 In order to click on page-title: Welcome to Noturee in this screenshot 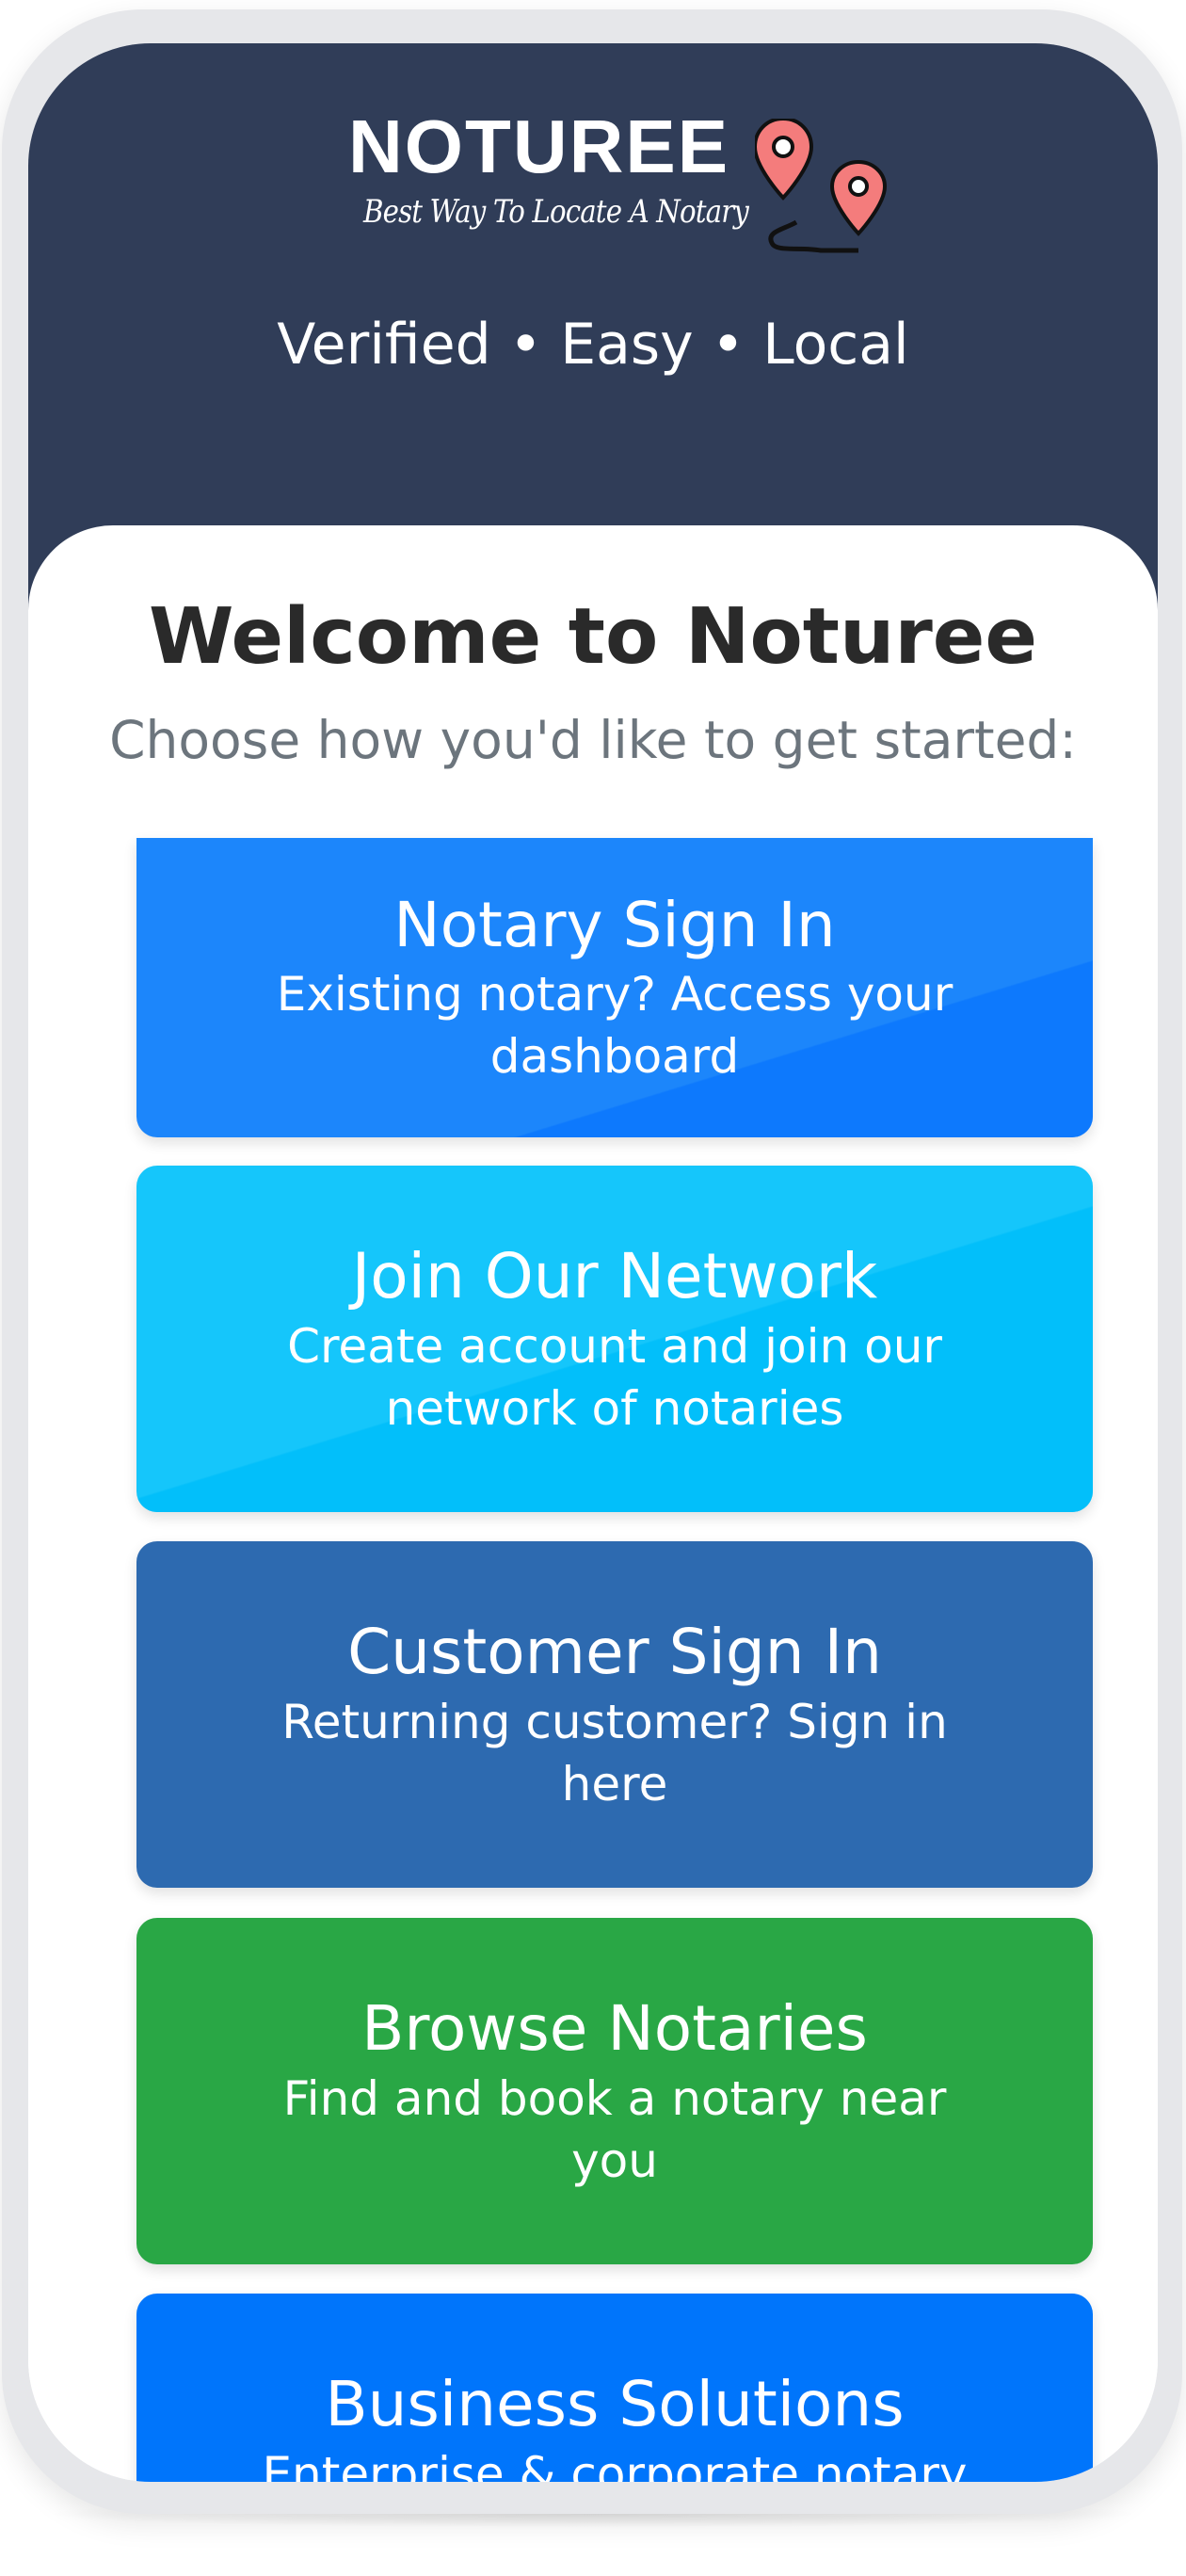, I will do `click(593, 637)`.